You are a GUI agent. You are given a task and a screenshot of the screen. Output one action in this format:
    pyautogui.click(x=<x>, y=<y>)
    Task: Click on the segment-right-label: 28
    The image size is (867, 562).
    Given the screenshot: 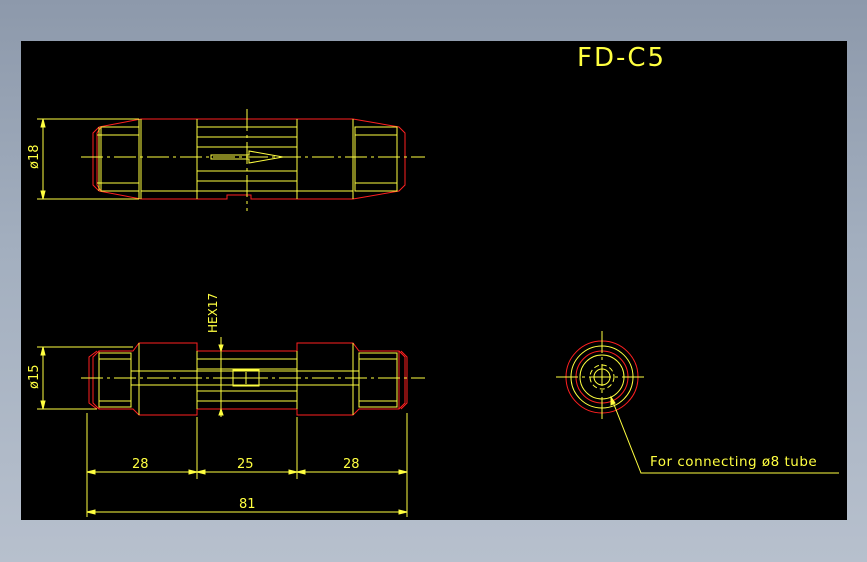 What is the action you would take?
    pyautogui.click(x=351, y=464)
    